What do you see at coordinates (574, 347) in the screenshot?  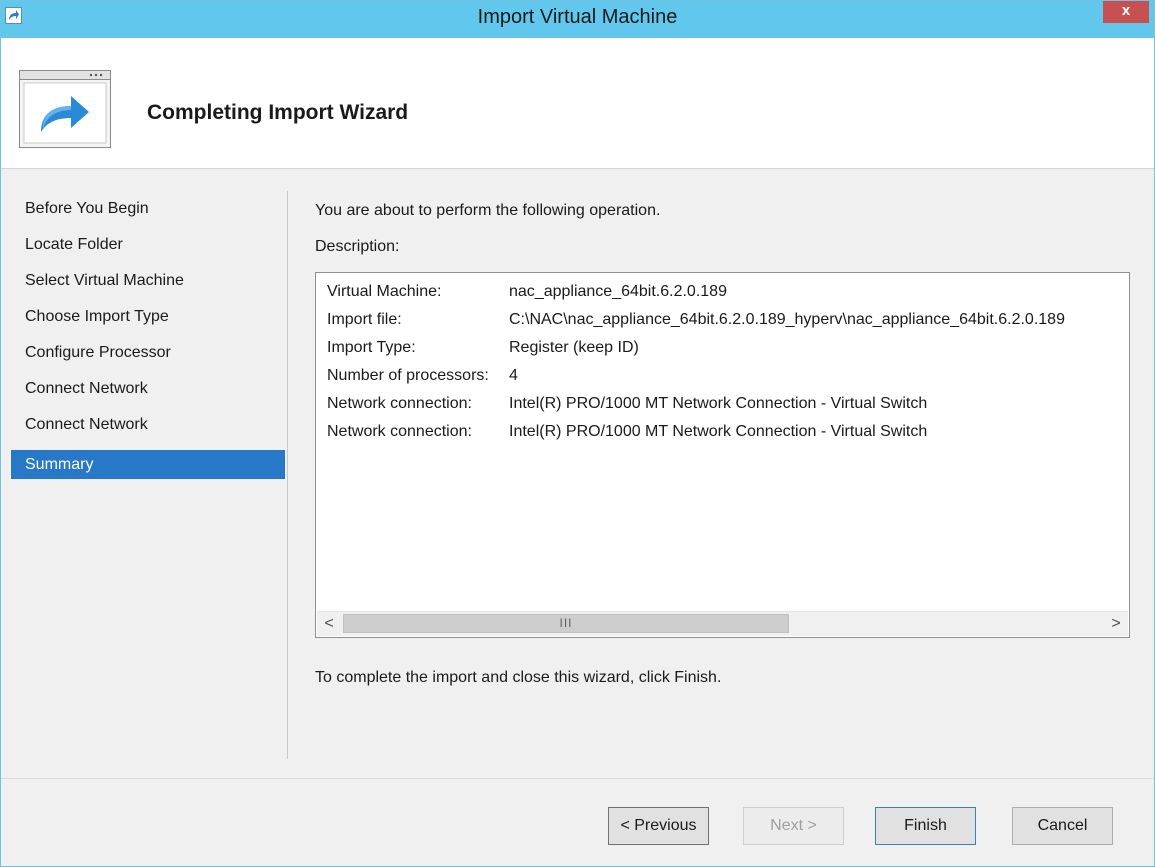 I see `summary-value: Register (keep ID)` at bounding box center [574, 347].